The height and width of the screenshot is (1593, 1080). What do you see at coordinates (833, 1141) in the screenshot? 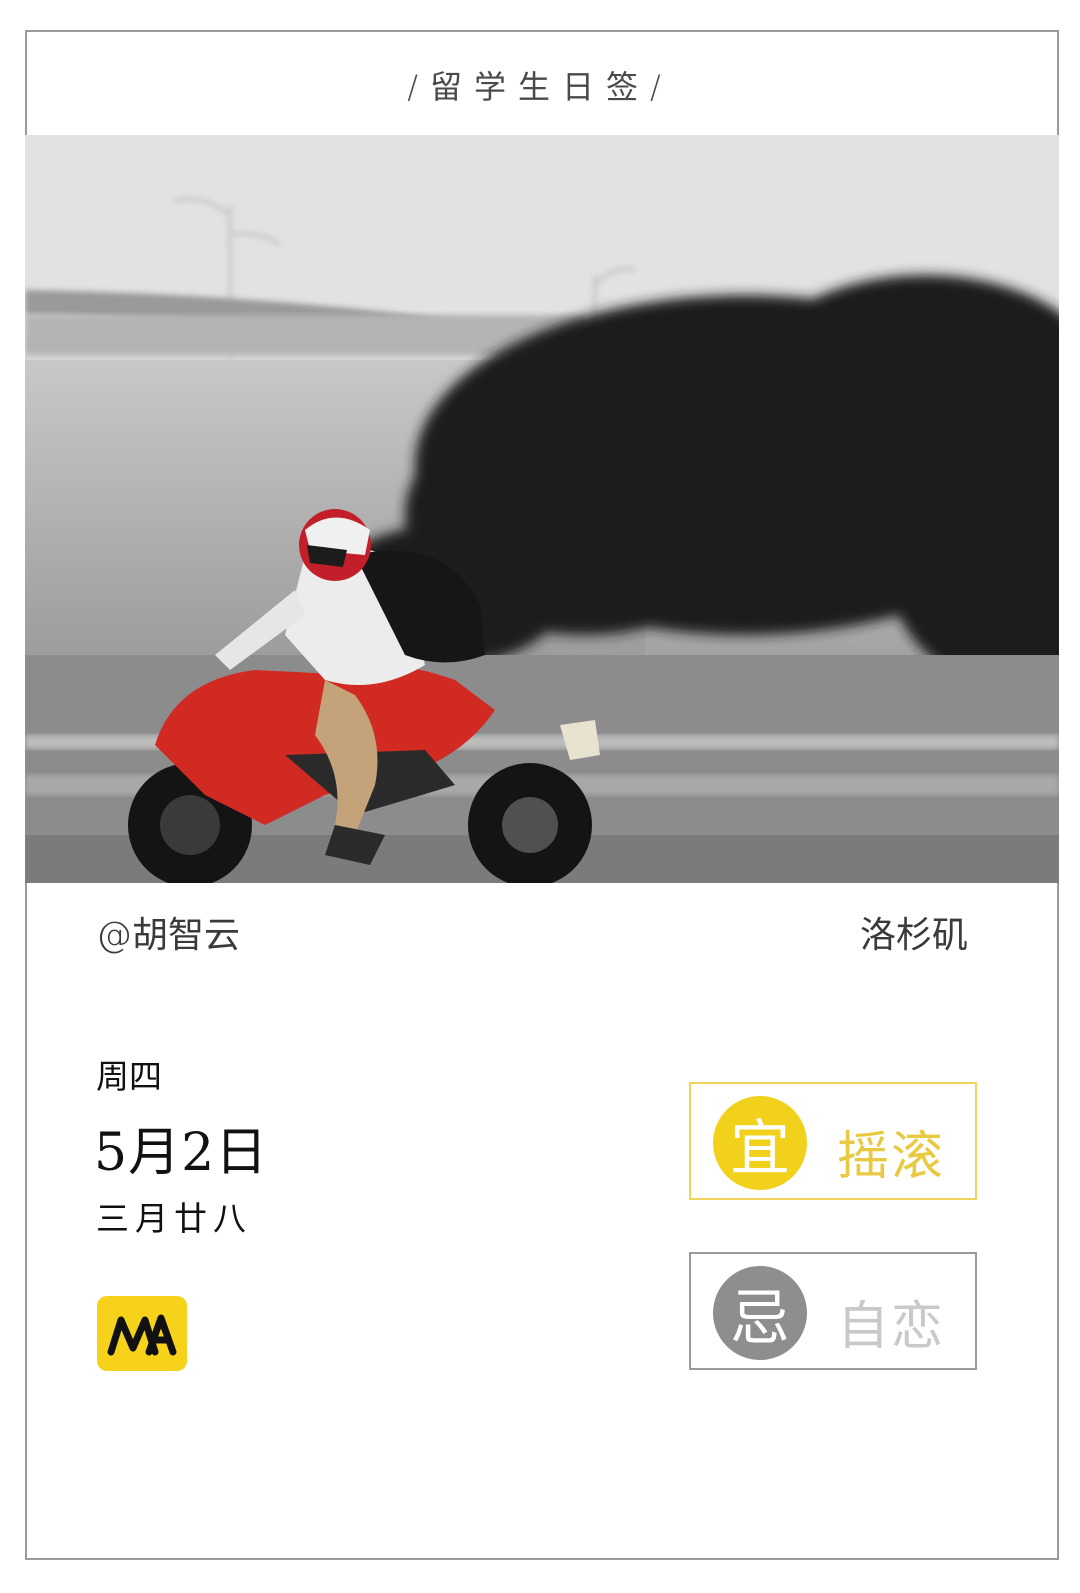
I see `fortune-suitable-box: 宜 摇滚` at bounding box center [833, 1141].